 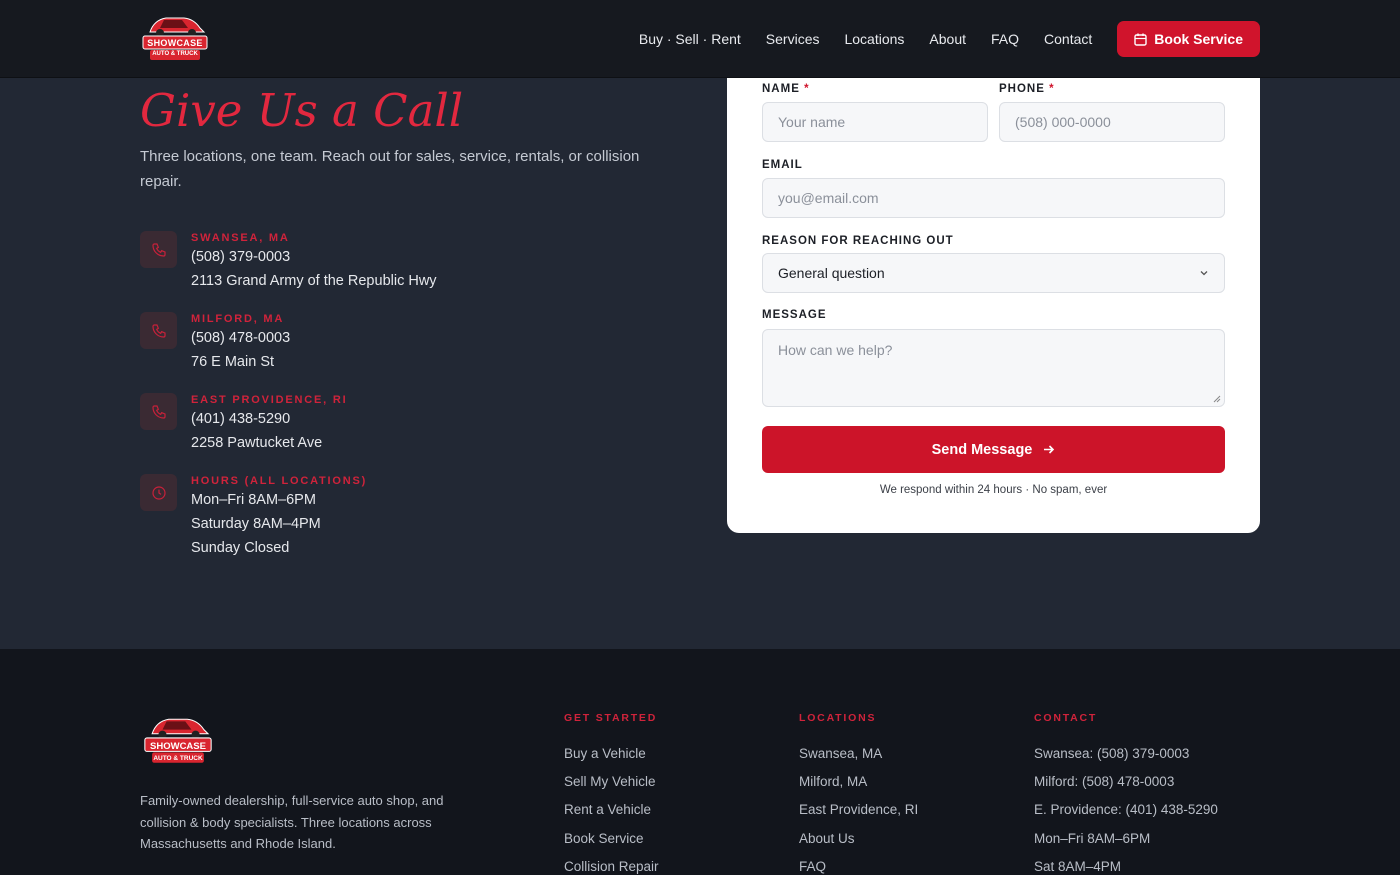 What do you see at coordinates (875, 122) in the screenshot?
I see `name-input: Your name` at bounding box center [875, 122].